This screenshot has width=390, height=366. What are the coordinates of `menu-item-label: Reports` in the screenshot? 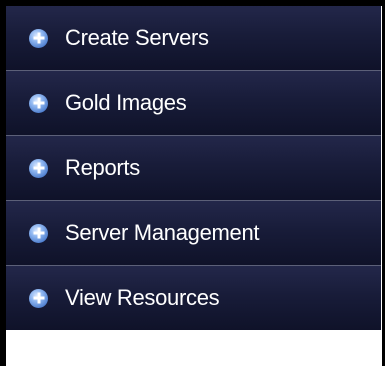 It's located at (102, 167).